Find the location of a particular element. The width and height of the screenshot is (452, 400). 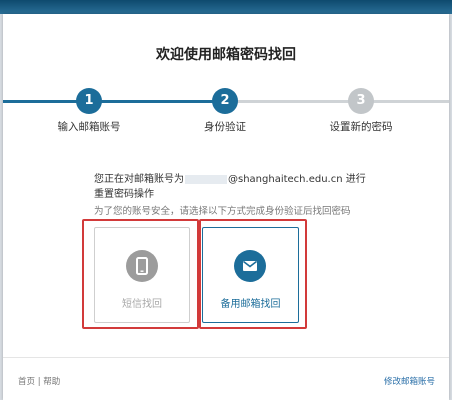

step-1-label: 输入邮箱账号 is located at coordinates (89, 127).